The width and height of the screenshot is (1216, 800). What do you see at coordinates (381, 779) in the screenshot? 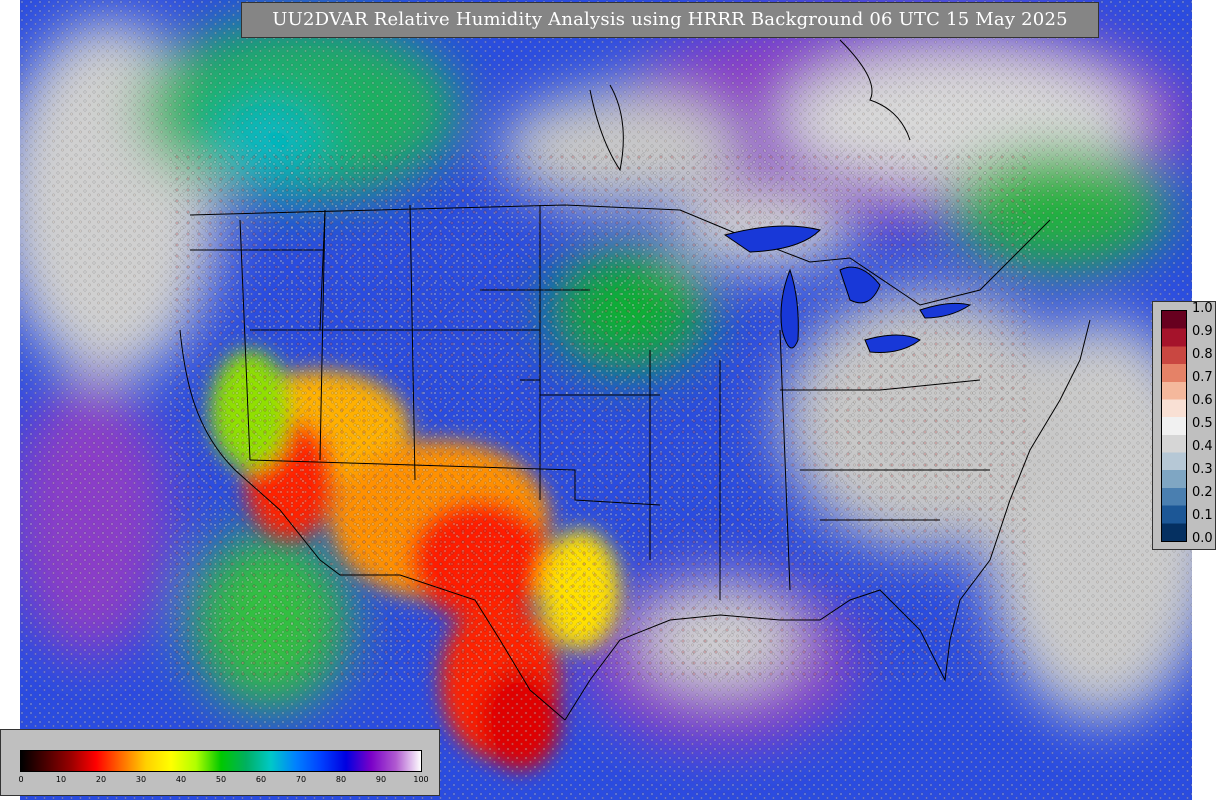
I see `pct-tick-90: 90` at bounding box center [381, 779].